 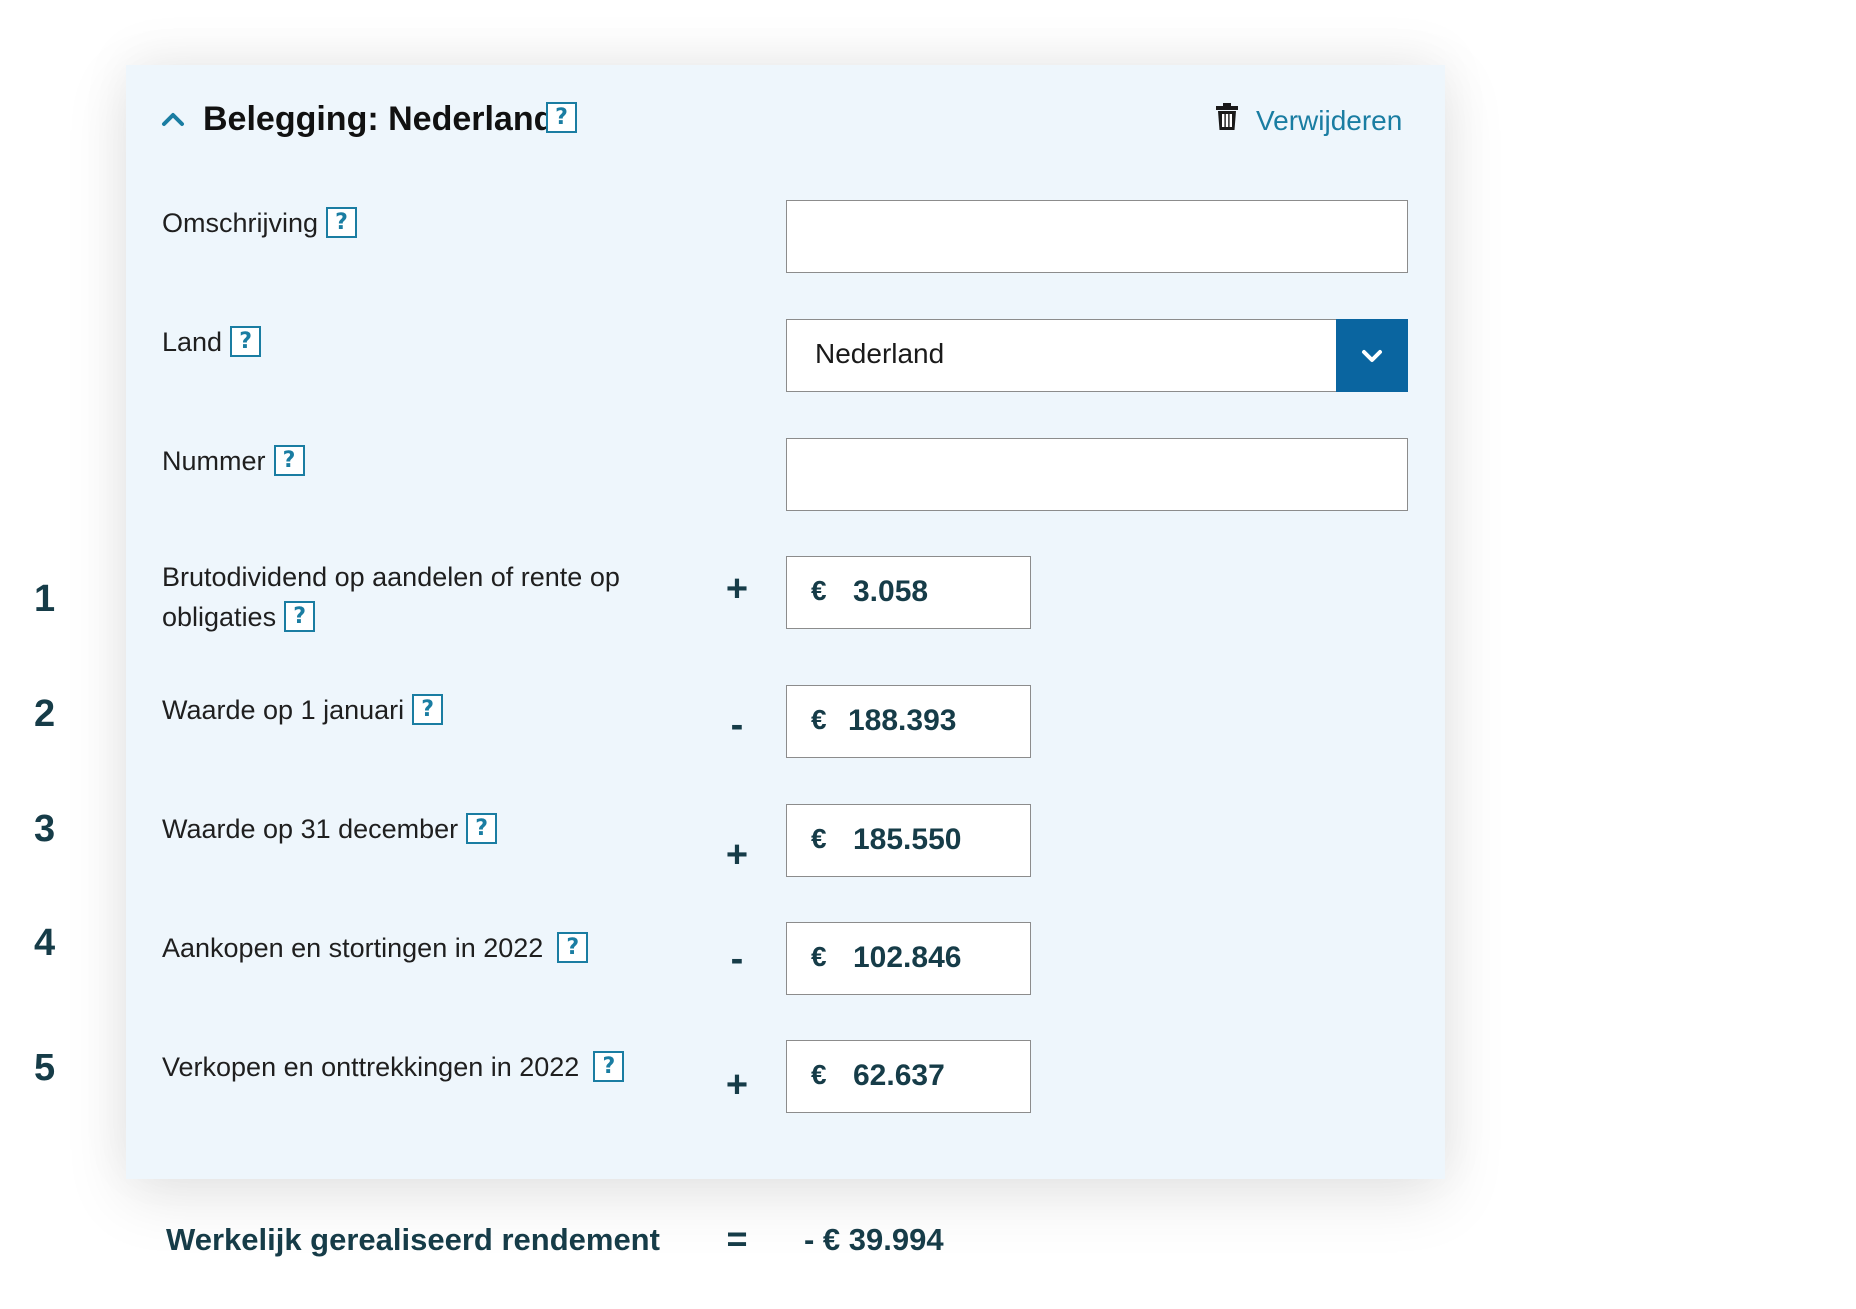 What do you see at coordinates (173, 119) in the screenshot?
I see `chevron-up-icon` at bounding box center [173, 119].